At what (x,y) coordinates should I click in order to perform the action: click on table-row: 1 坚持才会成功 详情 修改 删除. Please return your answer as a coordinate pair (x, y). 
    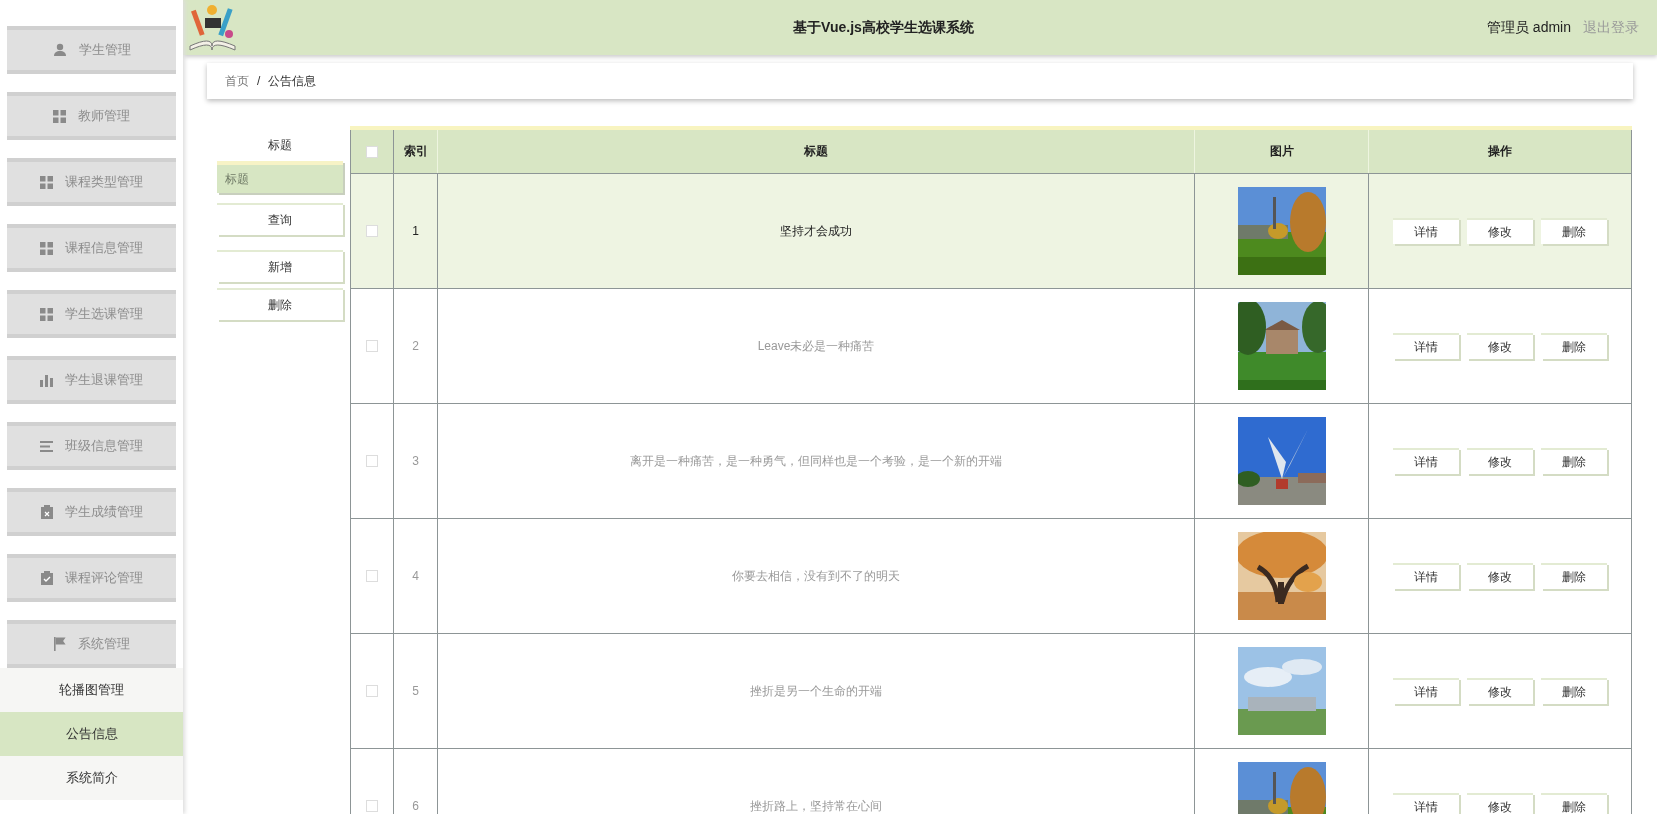
    Looking at the image, I should click on (991, 230).